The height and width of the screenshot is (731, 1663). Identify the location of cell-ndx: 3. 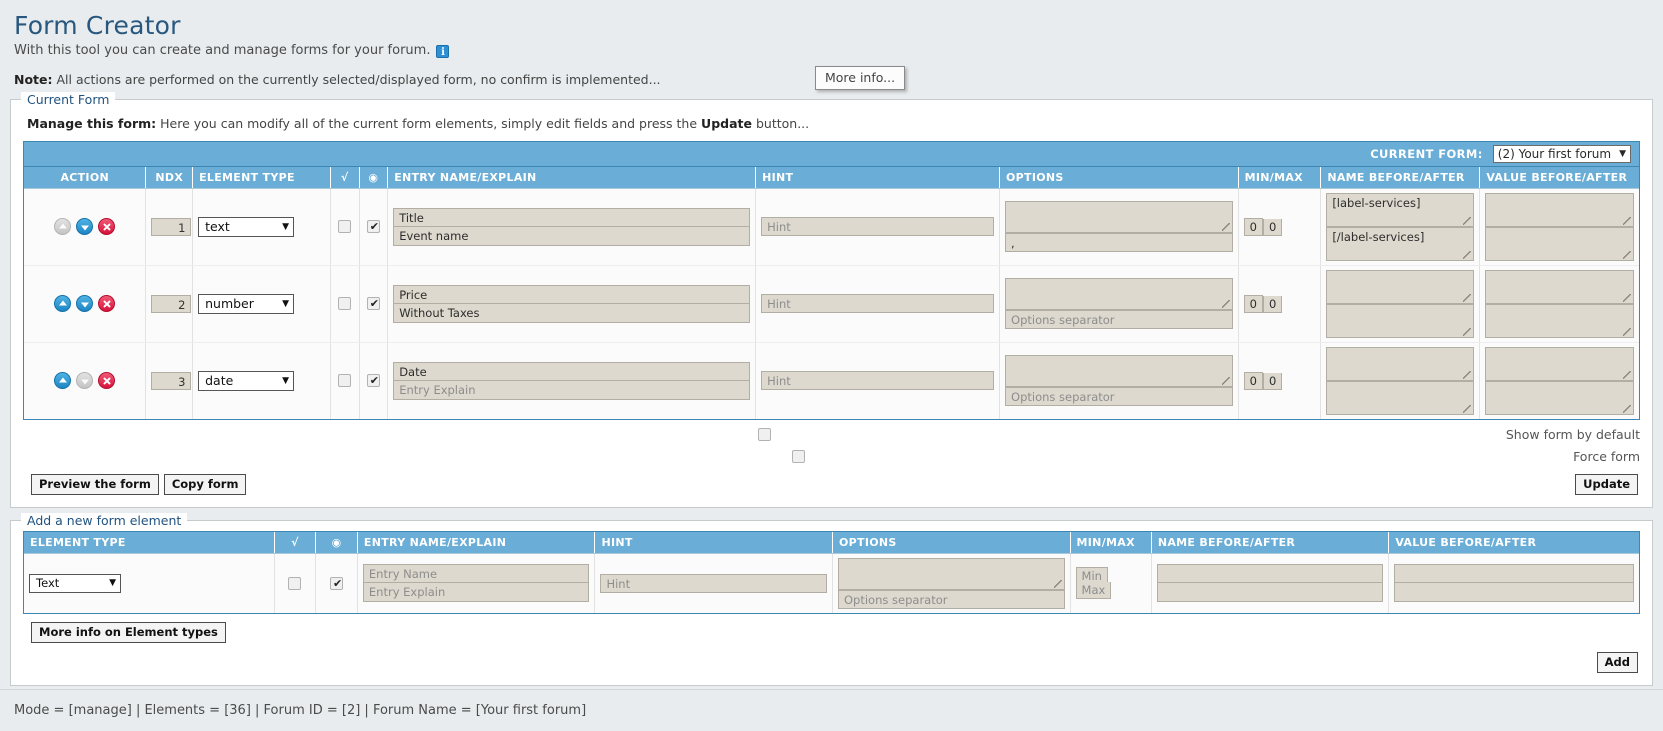
(169, 380).